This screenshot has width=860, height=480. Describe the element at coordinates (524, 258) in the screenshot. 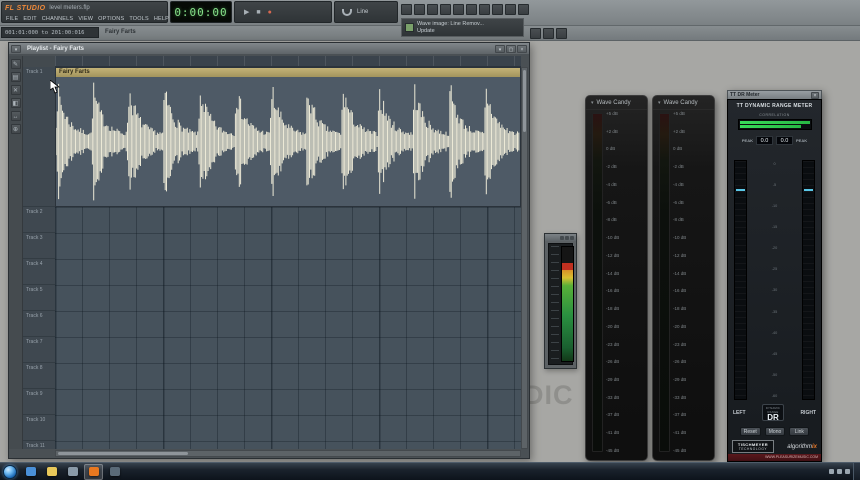

I see `vertical-scrollbar` at that location.